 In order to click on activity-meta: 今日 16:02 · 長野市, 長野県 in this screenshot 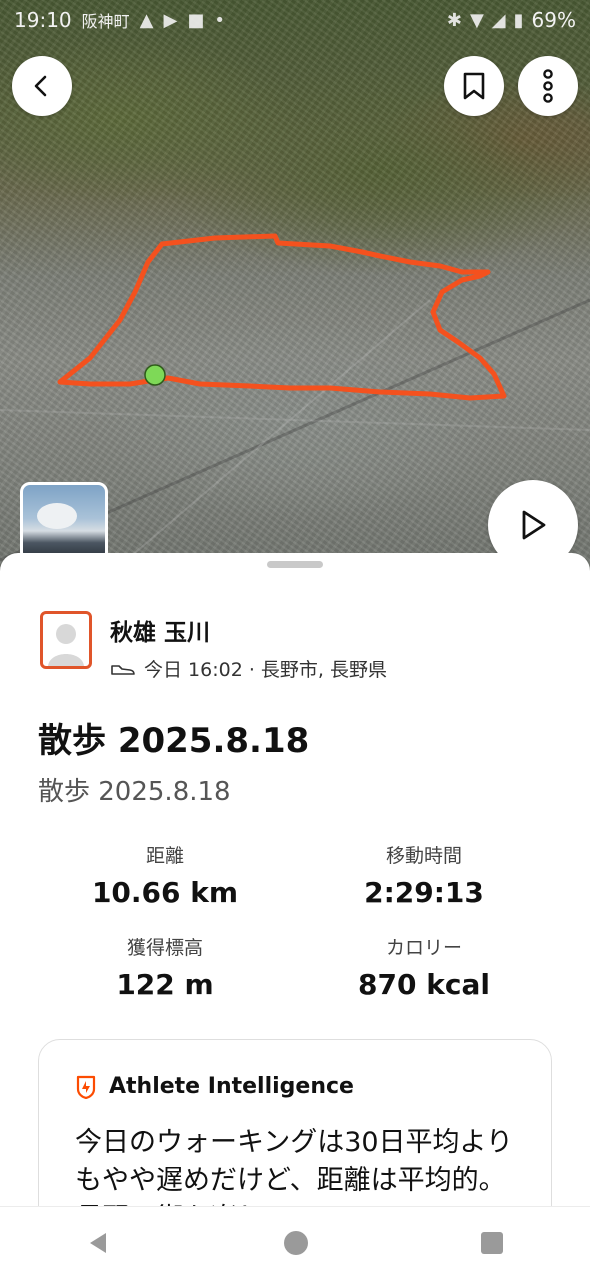, I will do `click(265, 670)`.